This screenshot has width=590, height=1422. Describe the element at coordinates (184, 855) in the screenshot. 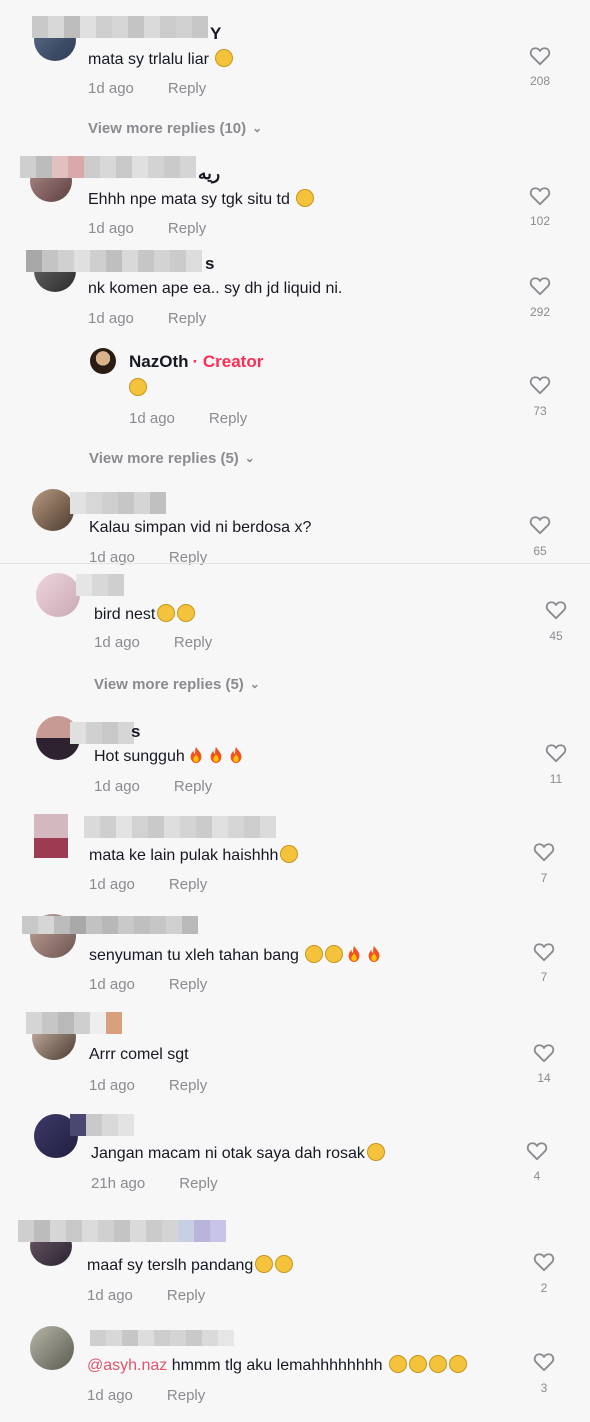

I see `comment-body: mata ke lain pulak haishhh` at that location.